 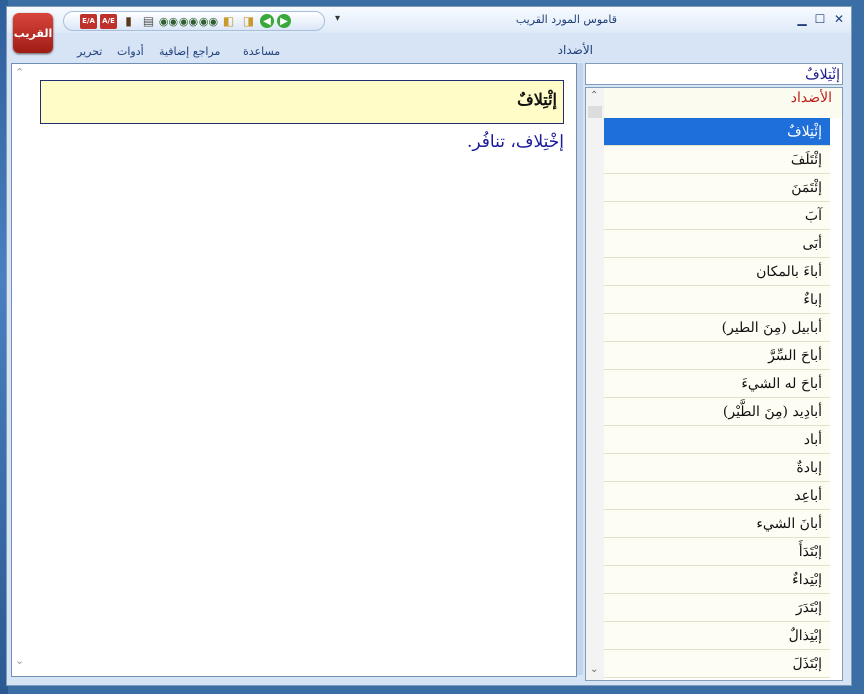 I want to click on list-item: أباحَ السِّرَّ, so click(x=717, y=356).